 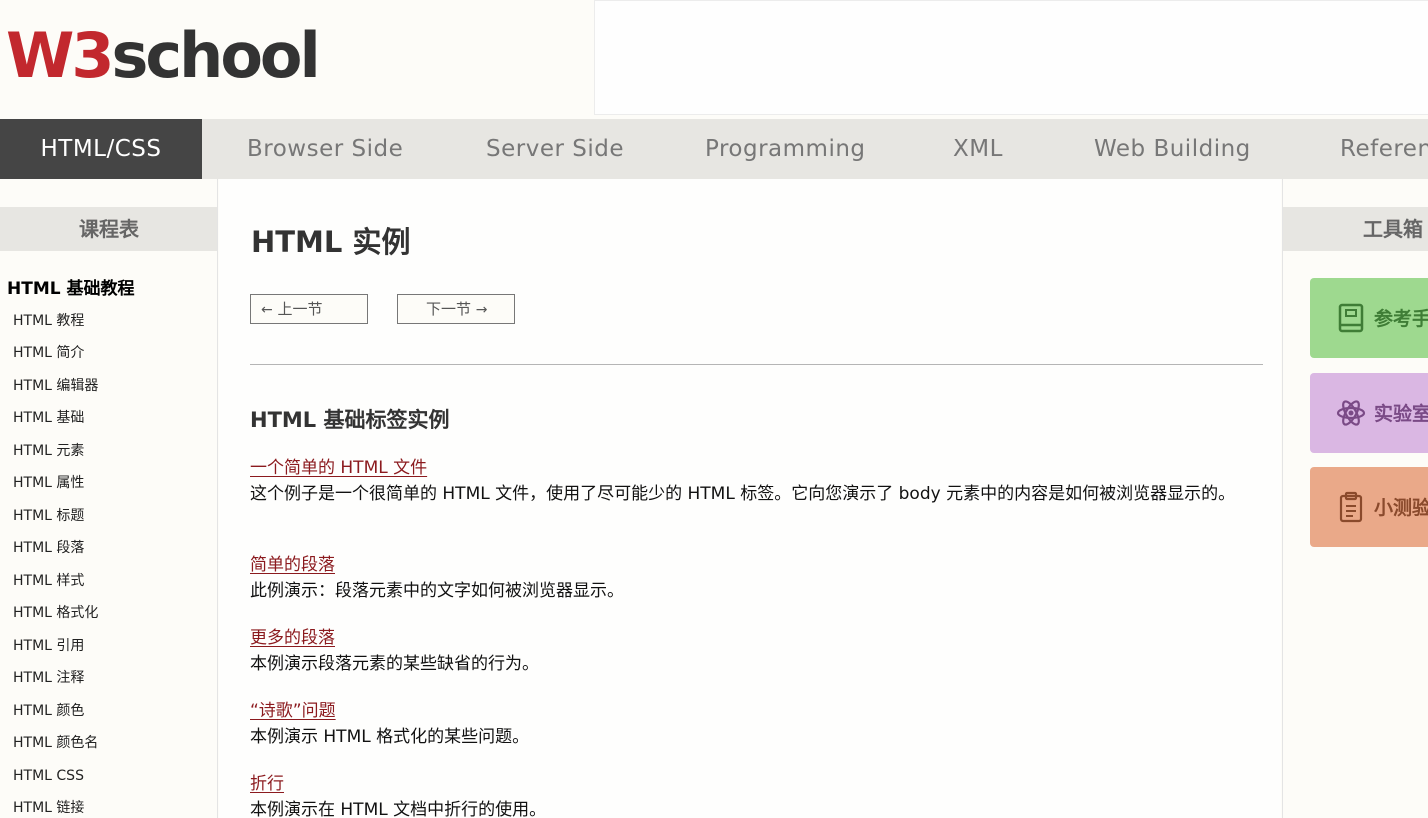 I want to click on quiz-card: 小测验, so click(x=1369, y=507).